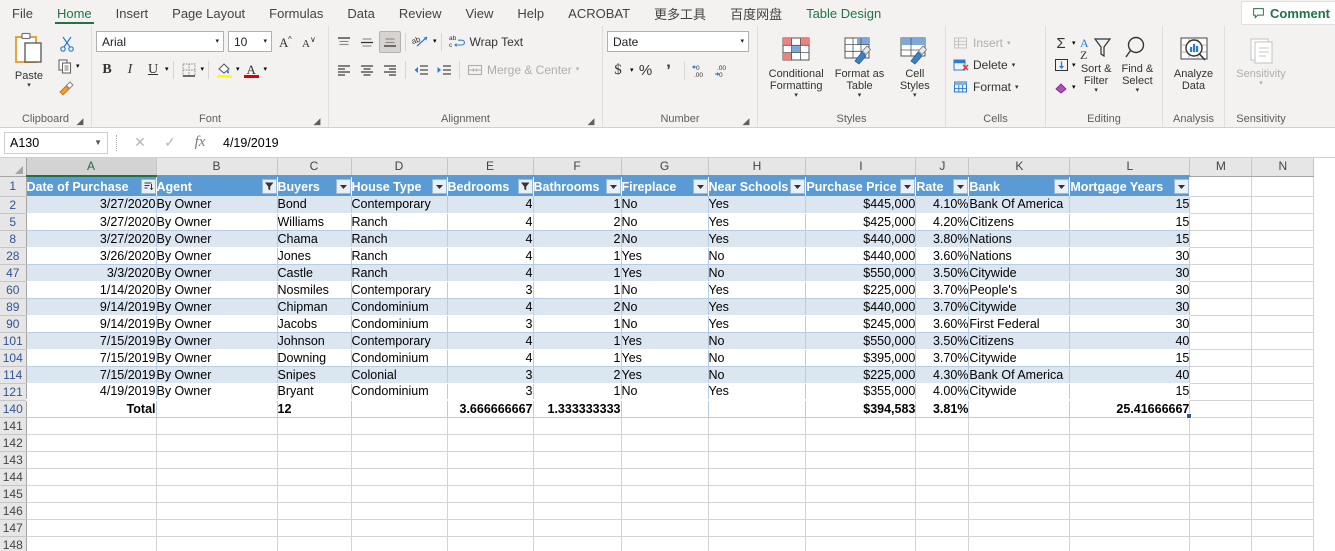 This screenshot has height=551, width=1335. Describe the element at coordinates (861, 222) in the screenshot. I see `grid-cell: $425,000` at that location.